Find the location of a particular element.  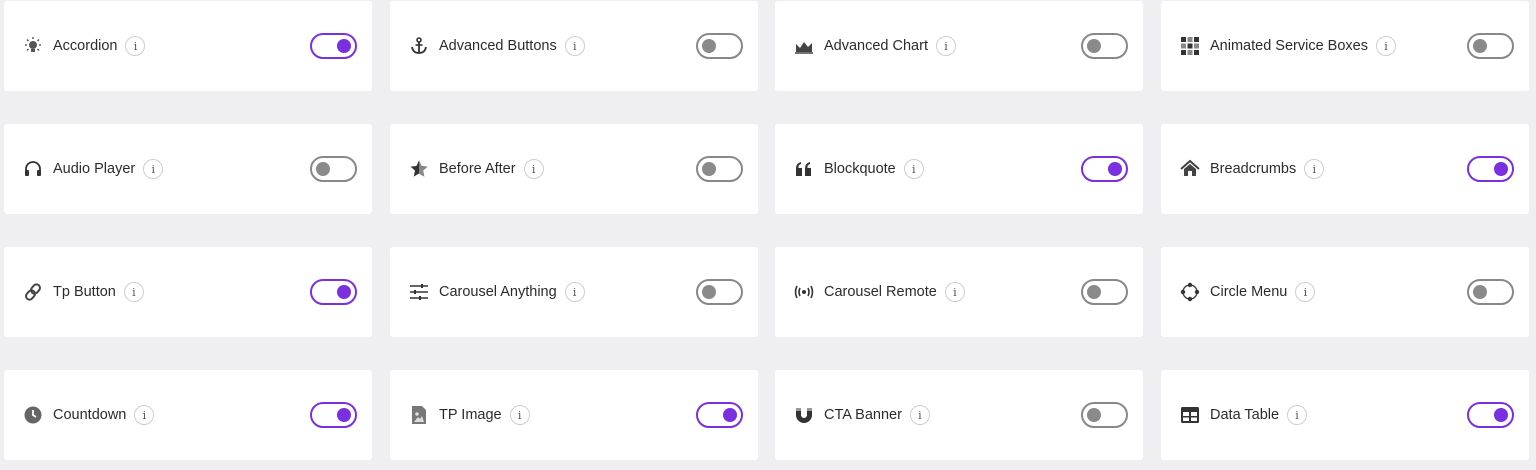

widget-label: Advanced Buttons is located at coordinates (498, 46).